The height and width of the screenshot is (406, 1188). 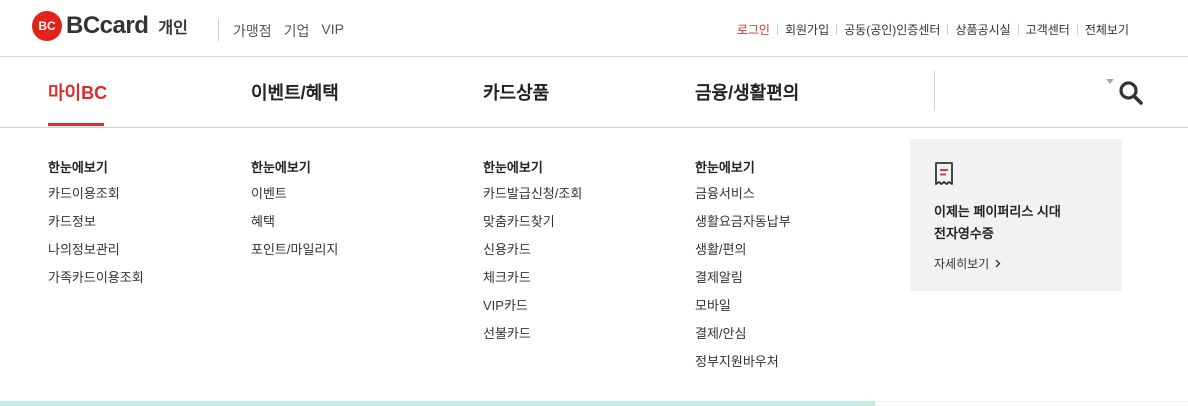 What do you see at coordinates (96, 283) in the screenshot?
I see `menu-item-family-card-usage: 가족카드이용조회` at bounding box center [96, 283].